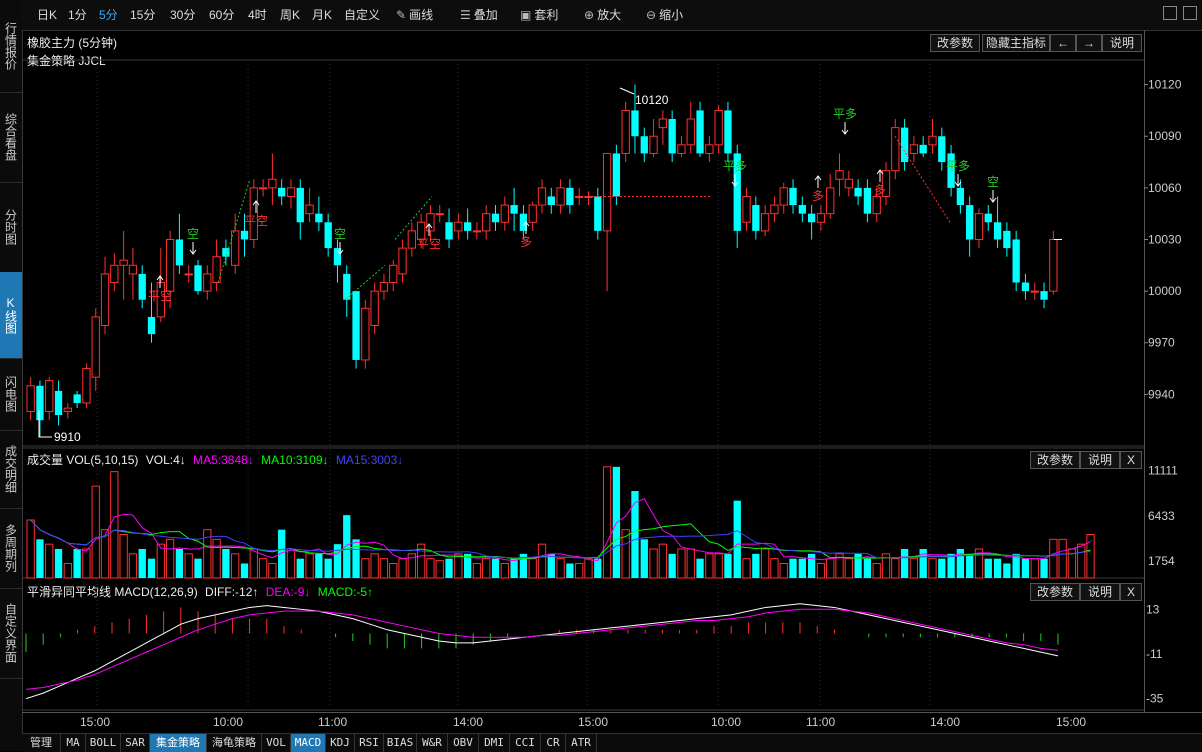  I want to click on main-btn-4: 说明, so click(1122, 43).